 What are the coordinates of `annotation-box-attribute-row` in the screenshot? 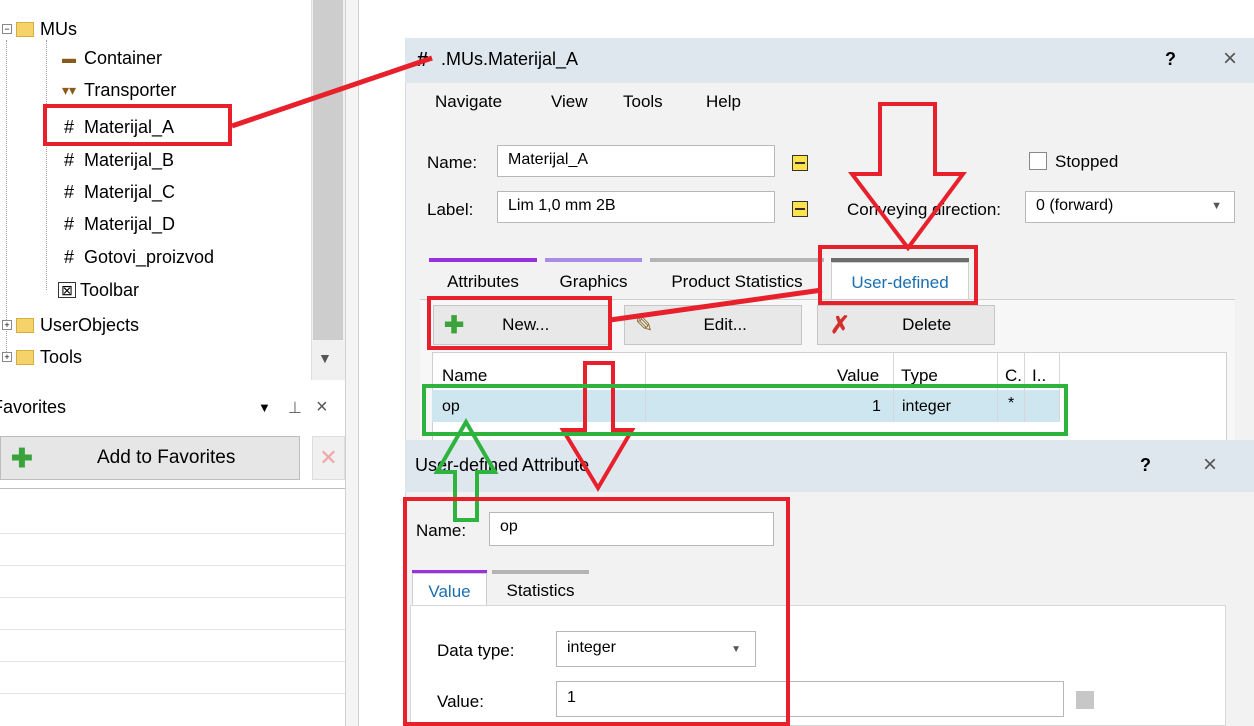 It's located at (745, 410).